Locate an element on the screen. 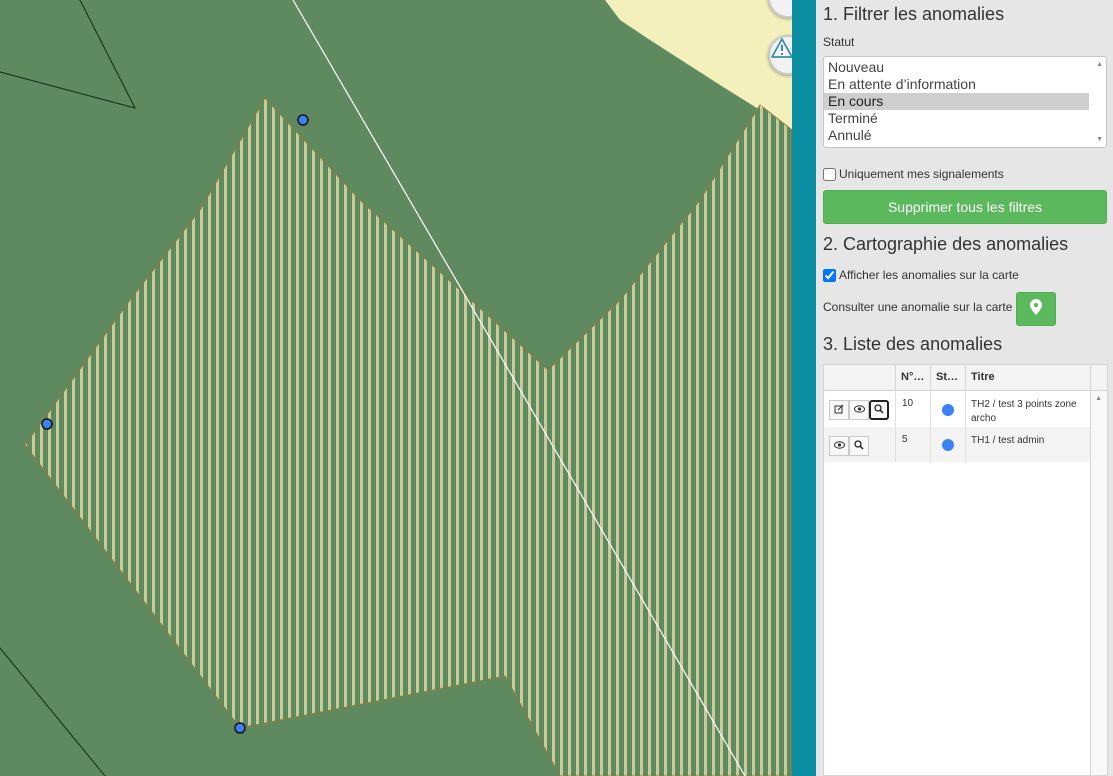 Image resolution: width=1113 pixels, height=776 pixels. only-mine-label: Uniquement mes signalements is located at coordinates (921, 174).